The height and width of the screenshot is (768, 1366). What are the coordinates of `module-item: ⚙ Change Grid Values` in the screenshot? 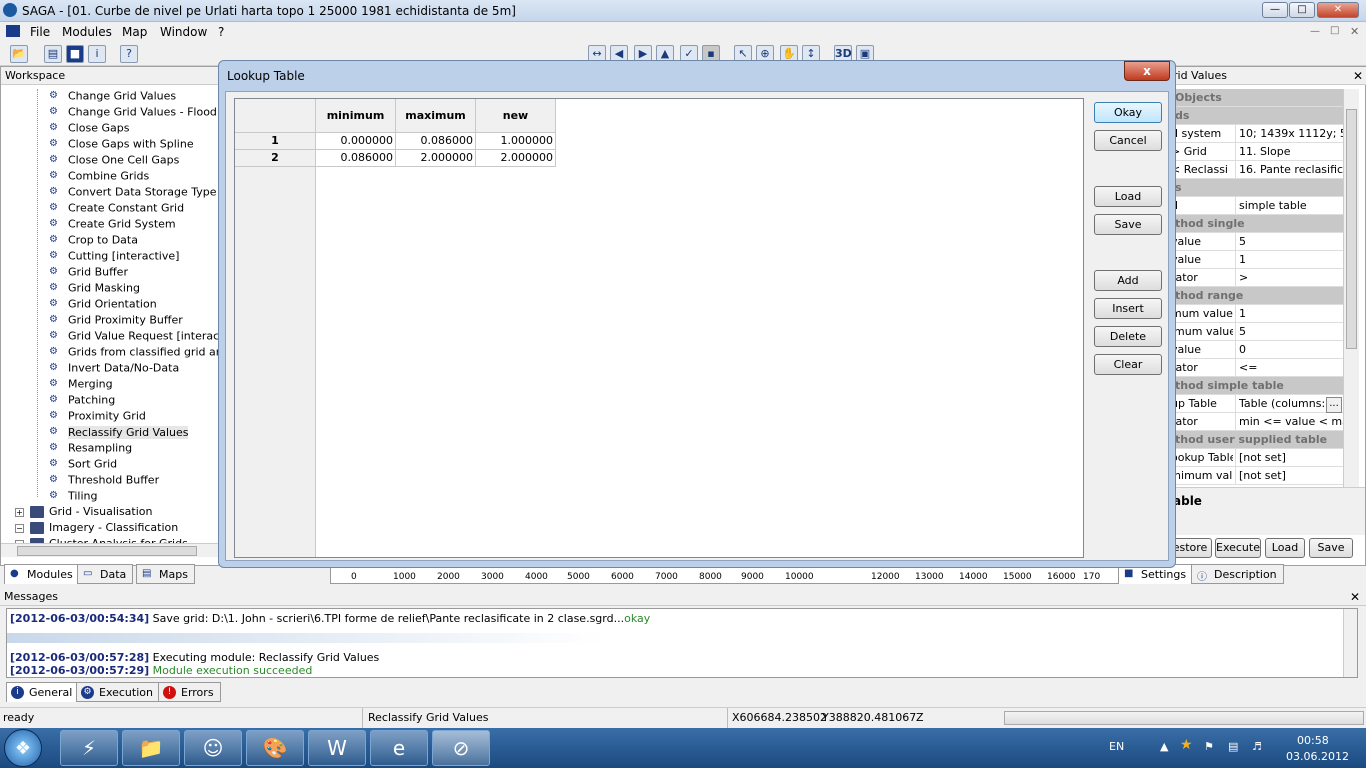 It's located at (112, 97).